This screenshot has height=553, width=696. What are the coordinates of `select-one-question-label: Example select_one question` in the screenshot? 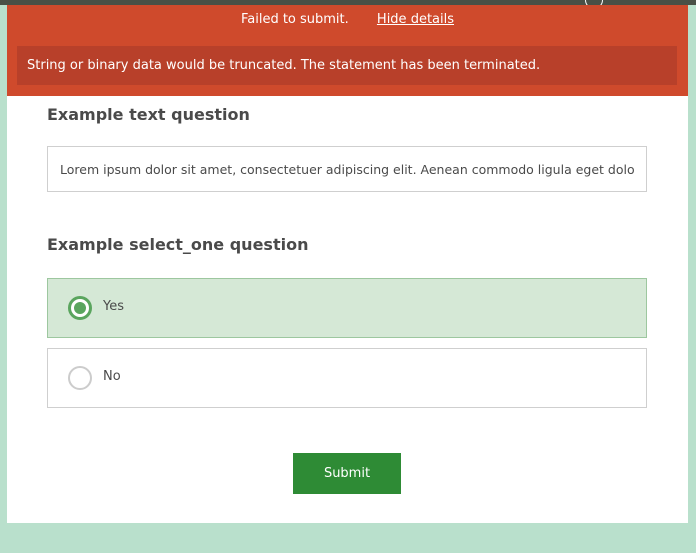 It's located at (178, 244).